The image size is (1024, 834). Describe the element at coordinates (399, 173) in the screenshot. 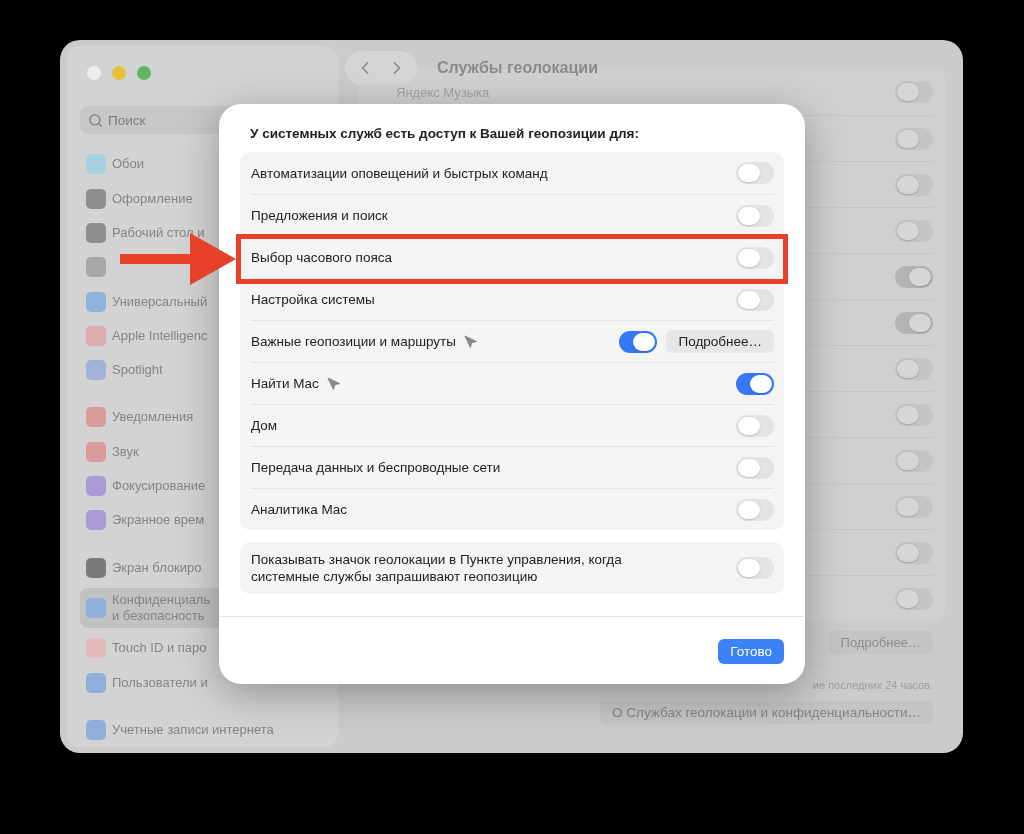

I see `service-label: Автоматизации оповещений и быстрых команд` at that location.